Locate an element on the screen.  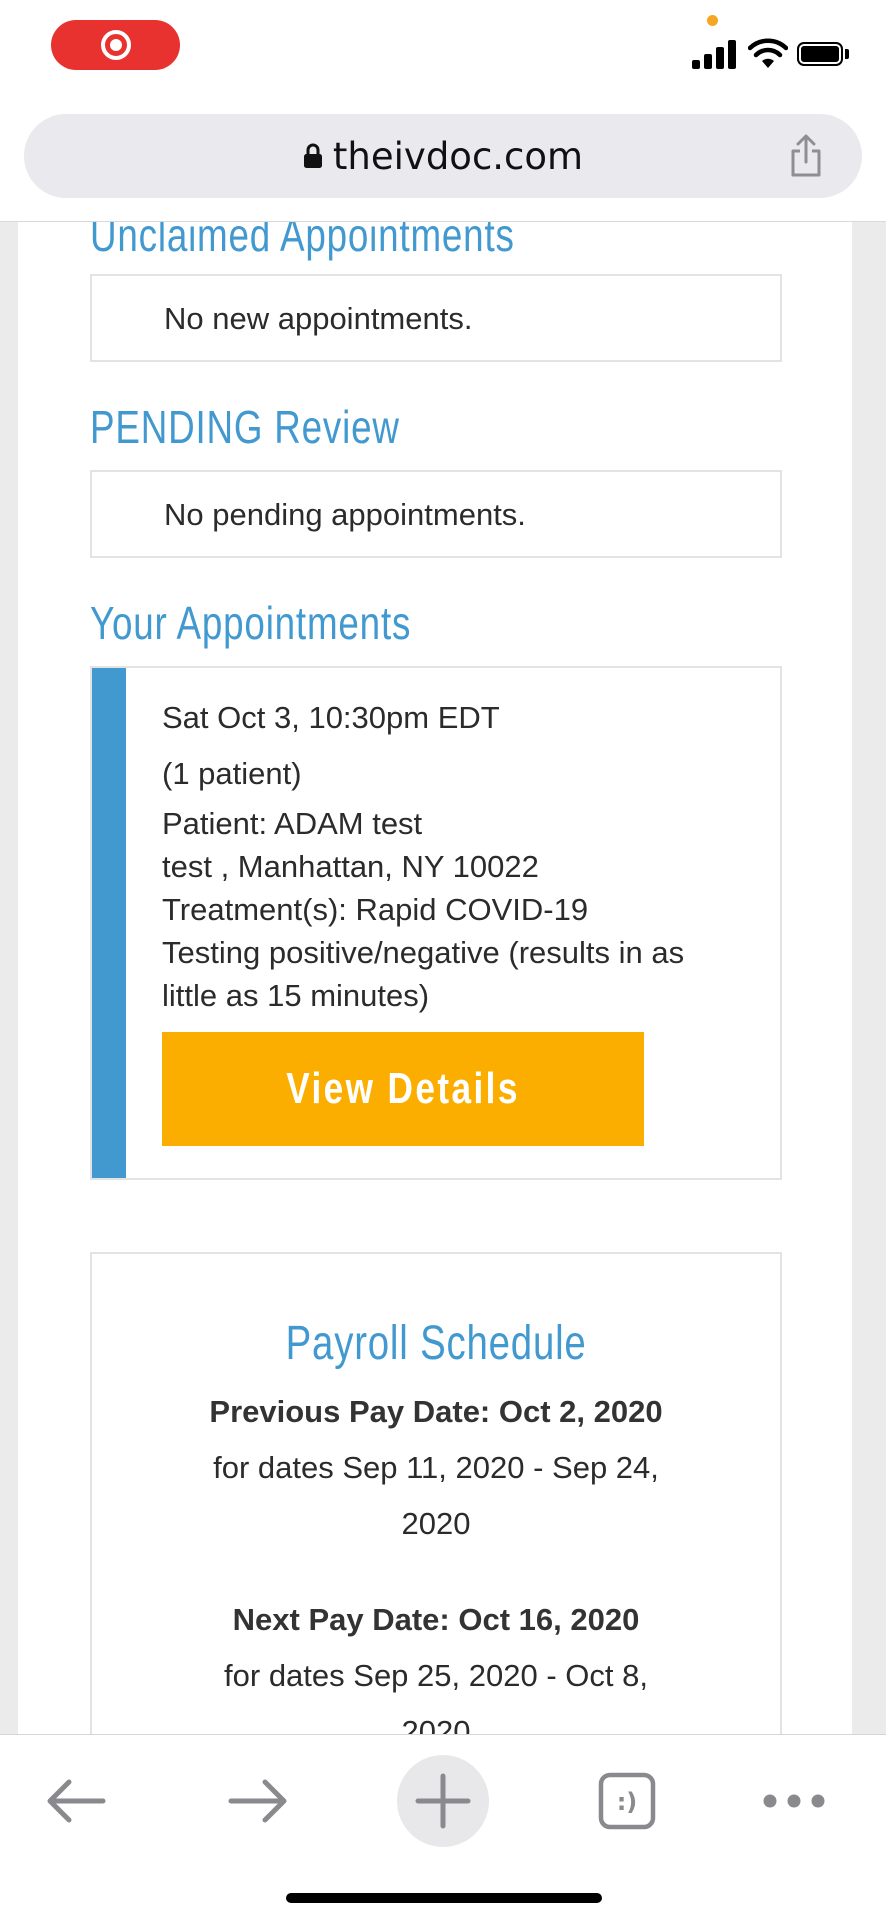
appointment-treatment-line-3: little as 15 minutes) is located at coordinates (296, 995).